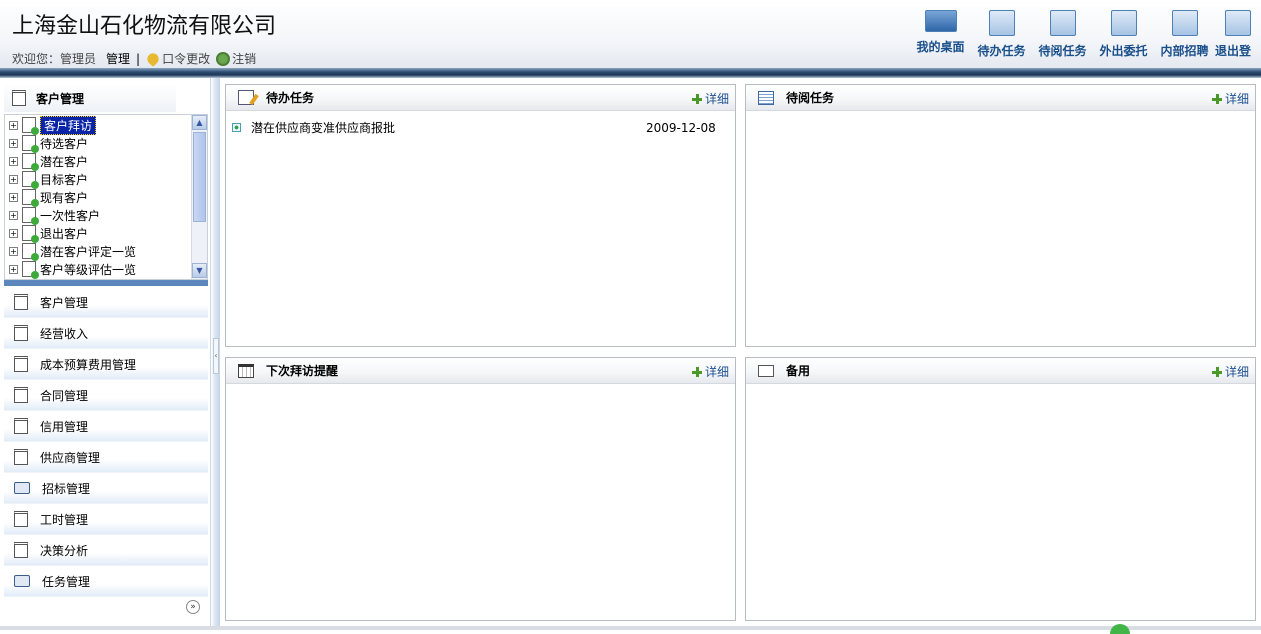 The height and width of the screenshot is (634, 1261). Describe the element at coordinates (477, 127) in the screenshot. I see `task-item: 潜在供应商变准供应商报批 2009-12-08` at that location.